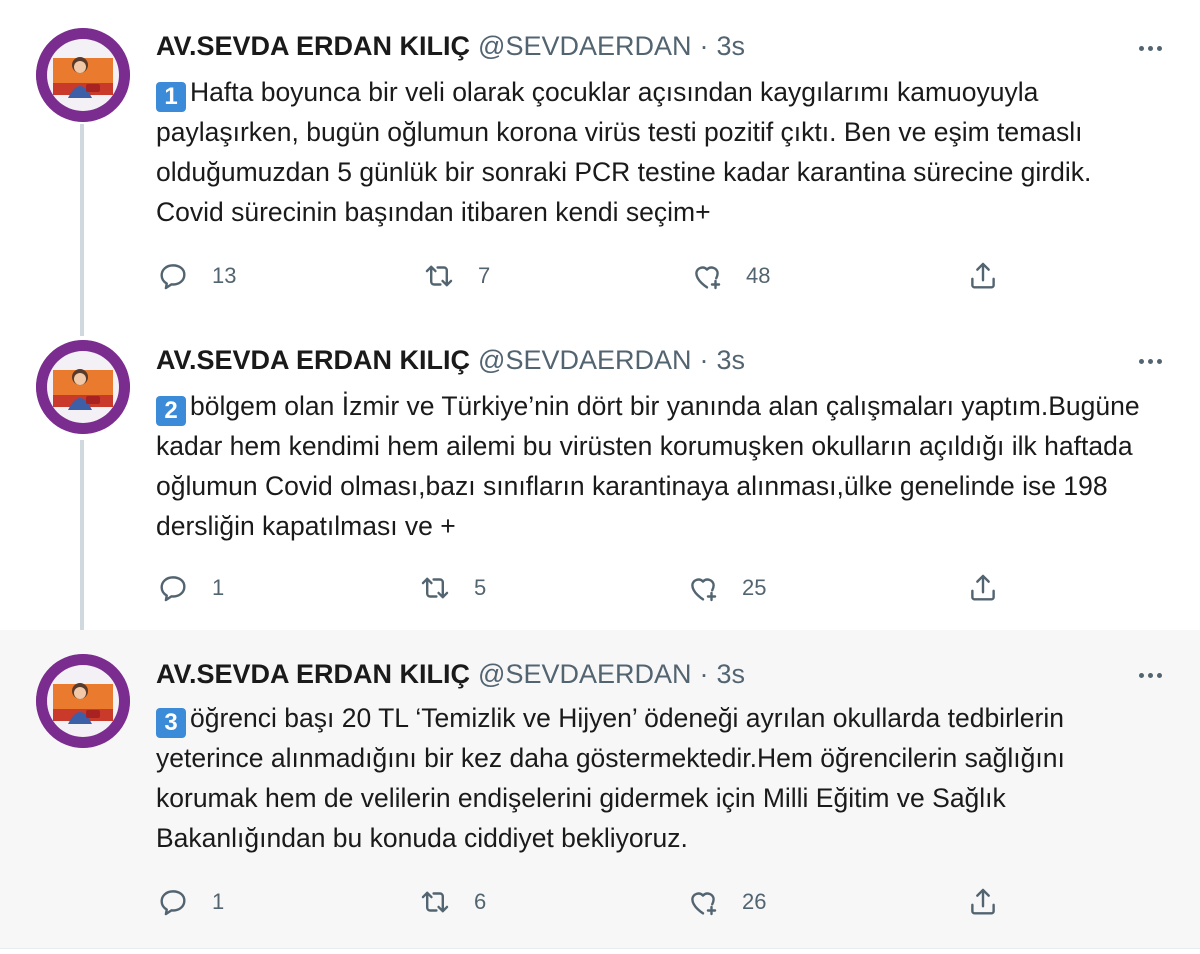 The height and width of the screenshot is (954, 1200). What do you see at coordinates (480, 587) in the screenshot?
I see `retweet-count: 5` at bounding box center [480, 587].